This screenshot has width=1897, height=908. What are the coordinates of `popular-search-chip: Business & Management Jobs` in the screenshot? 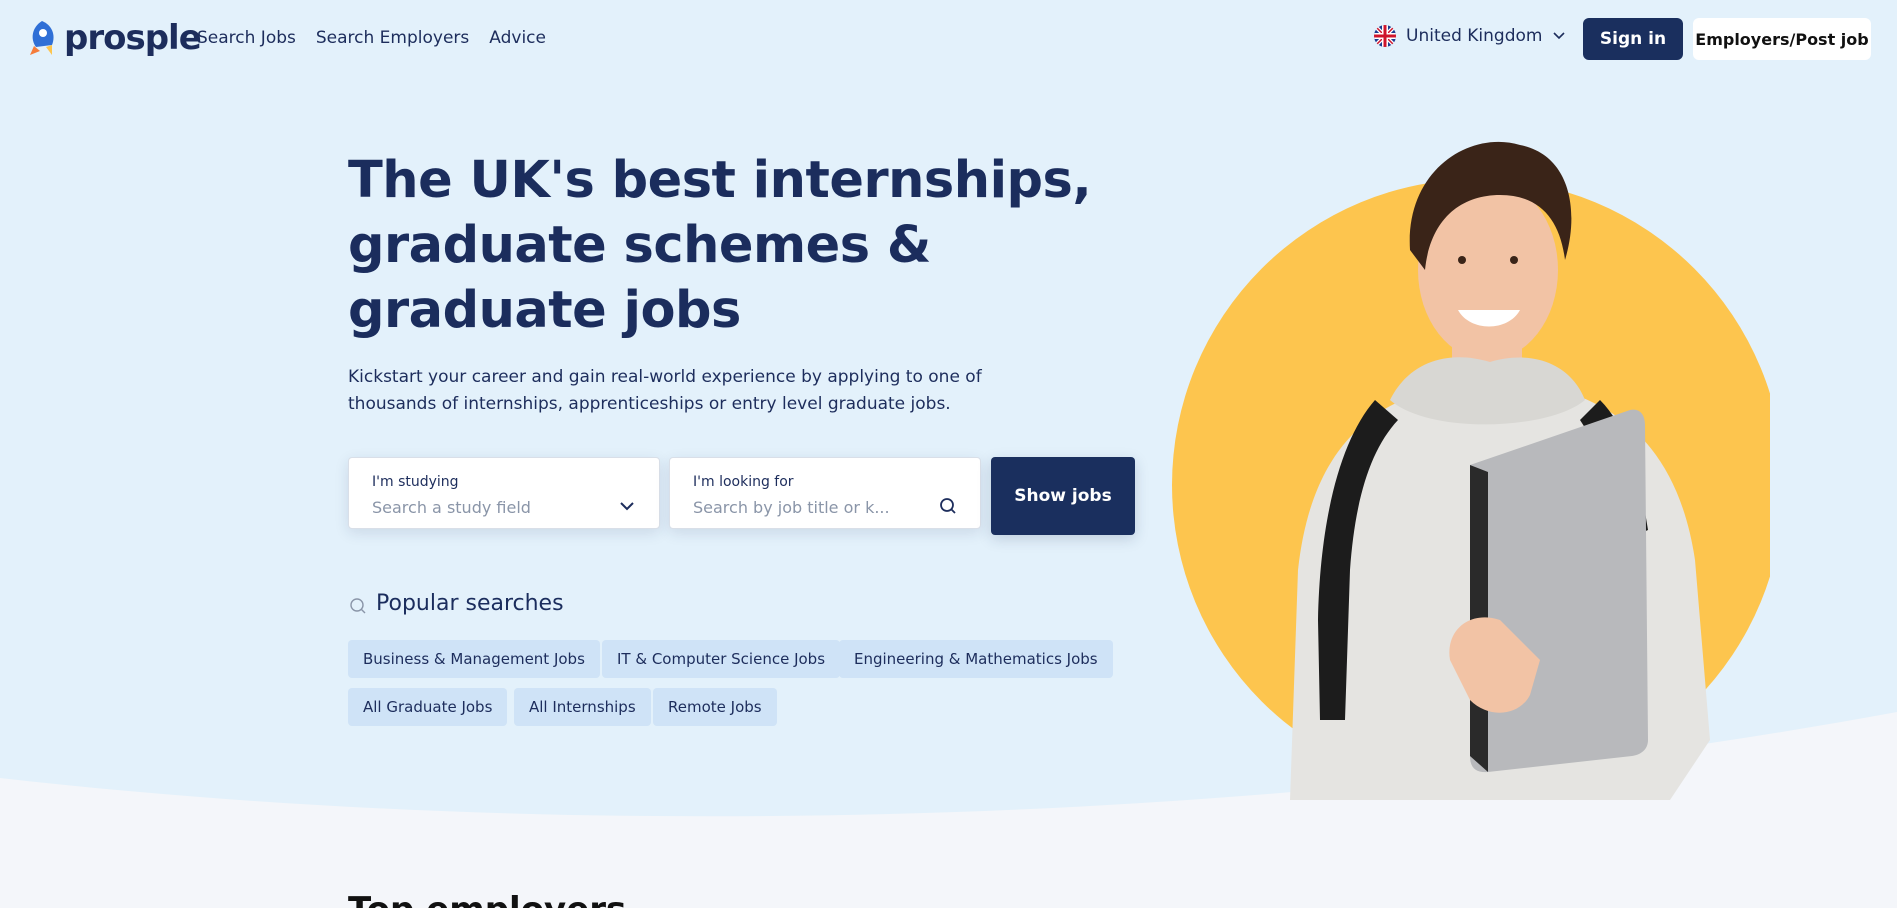 It's located at (474, 659).